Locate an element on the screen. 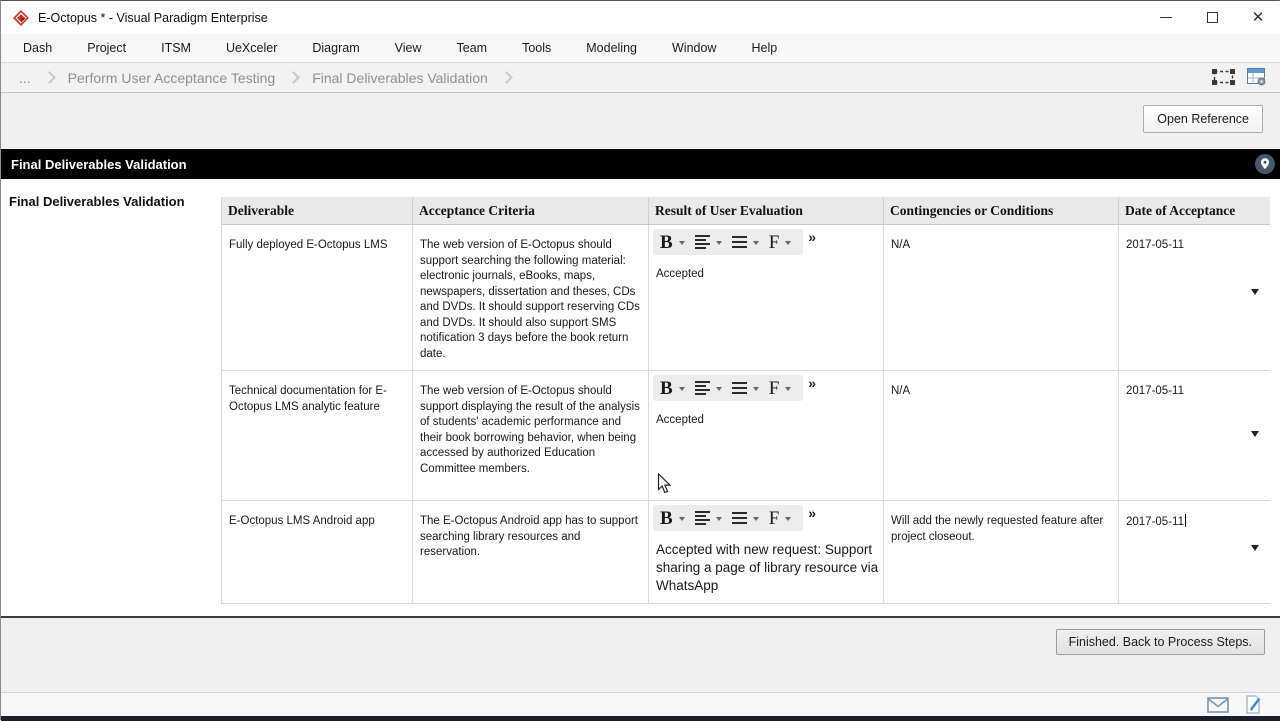 The width and height of the screenshot is (1280, 721). table-row-2-contingencies: N/A is located at coordinates (1001, 436).